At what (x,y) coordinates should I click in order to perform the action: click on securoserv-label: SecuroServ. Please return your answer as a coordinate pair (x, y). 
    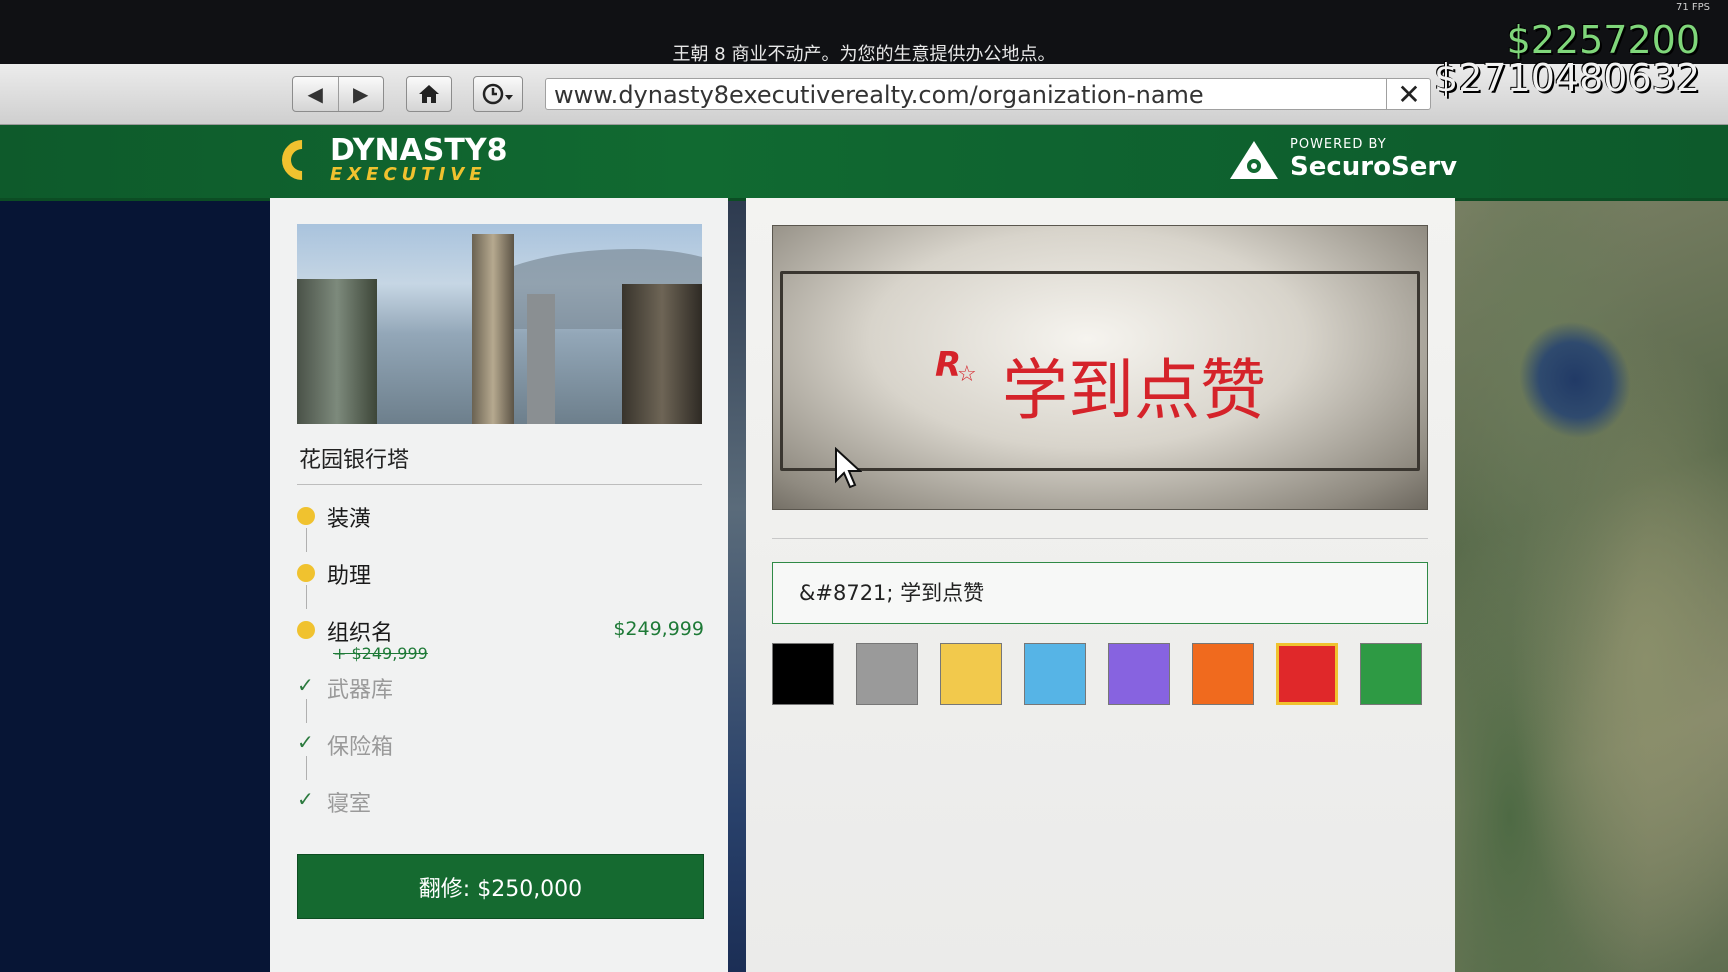
    Looking at the image, I should click on (1374, 167).